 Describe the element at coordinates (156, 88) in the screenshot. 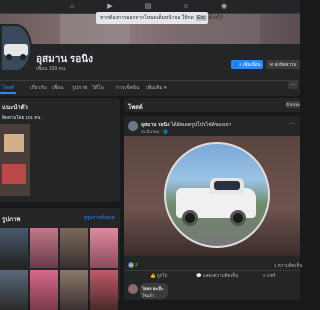

I see `tab-more: เพิ่มเติม ▾` at that location.